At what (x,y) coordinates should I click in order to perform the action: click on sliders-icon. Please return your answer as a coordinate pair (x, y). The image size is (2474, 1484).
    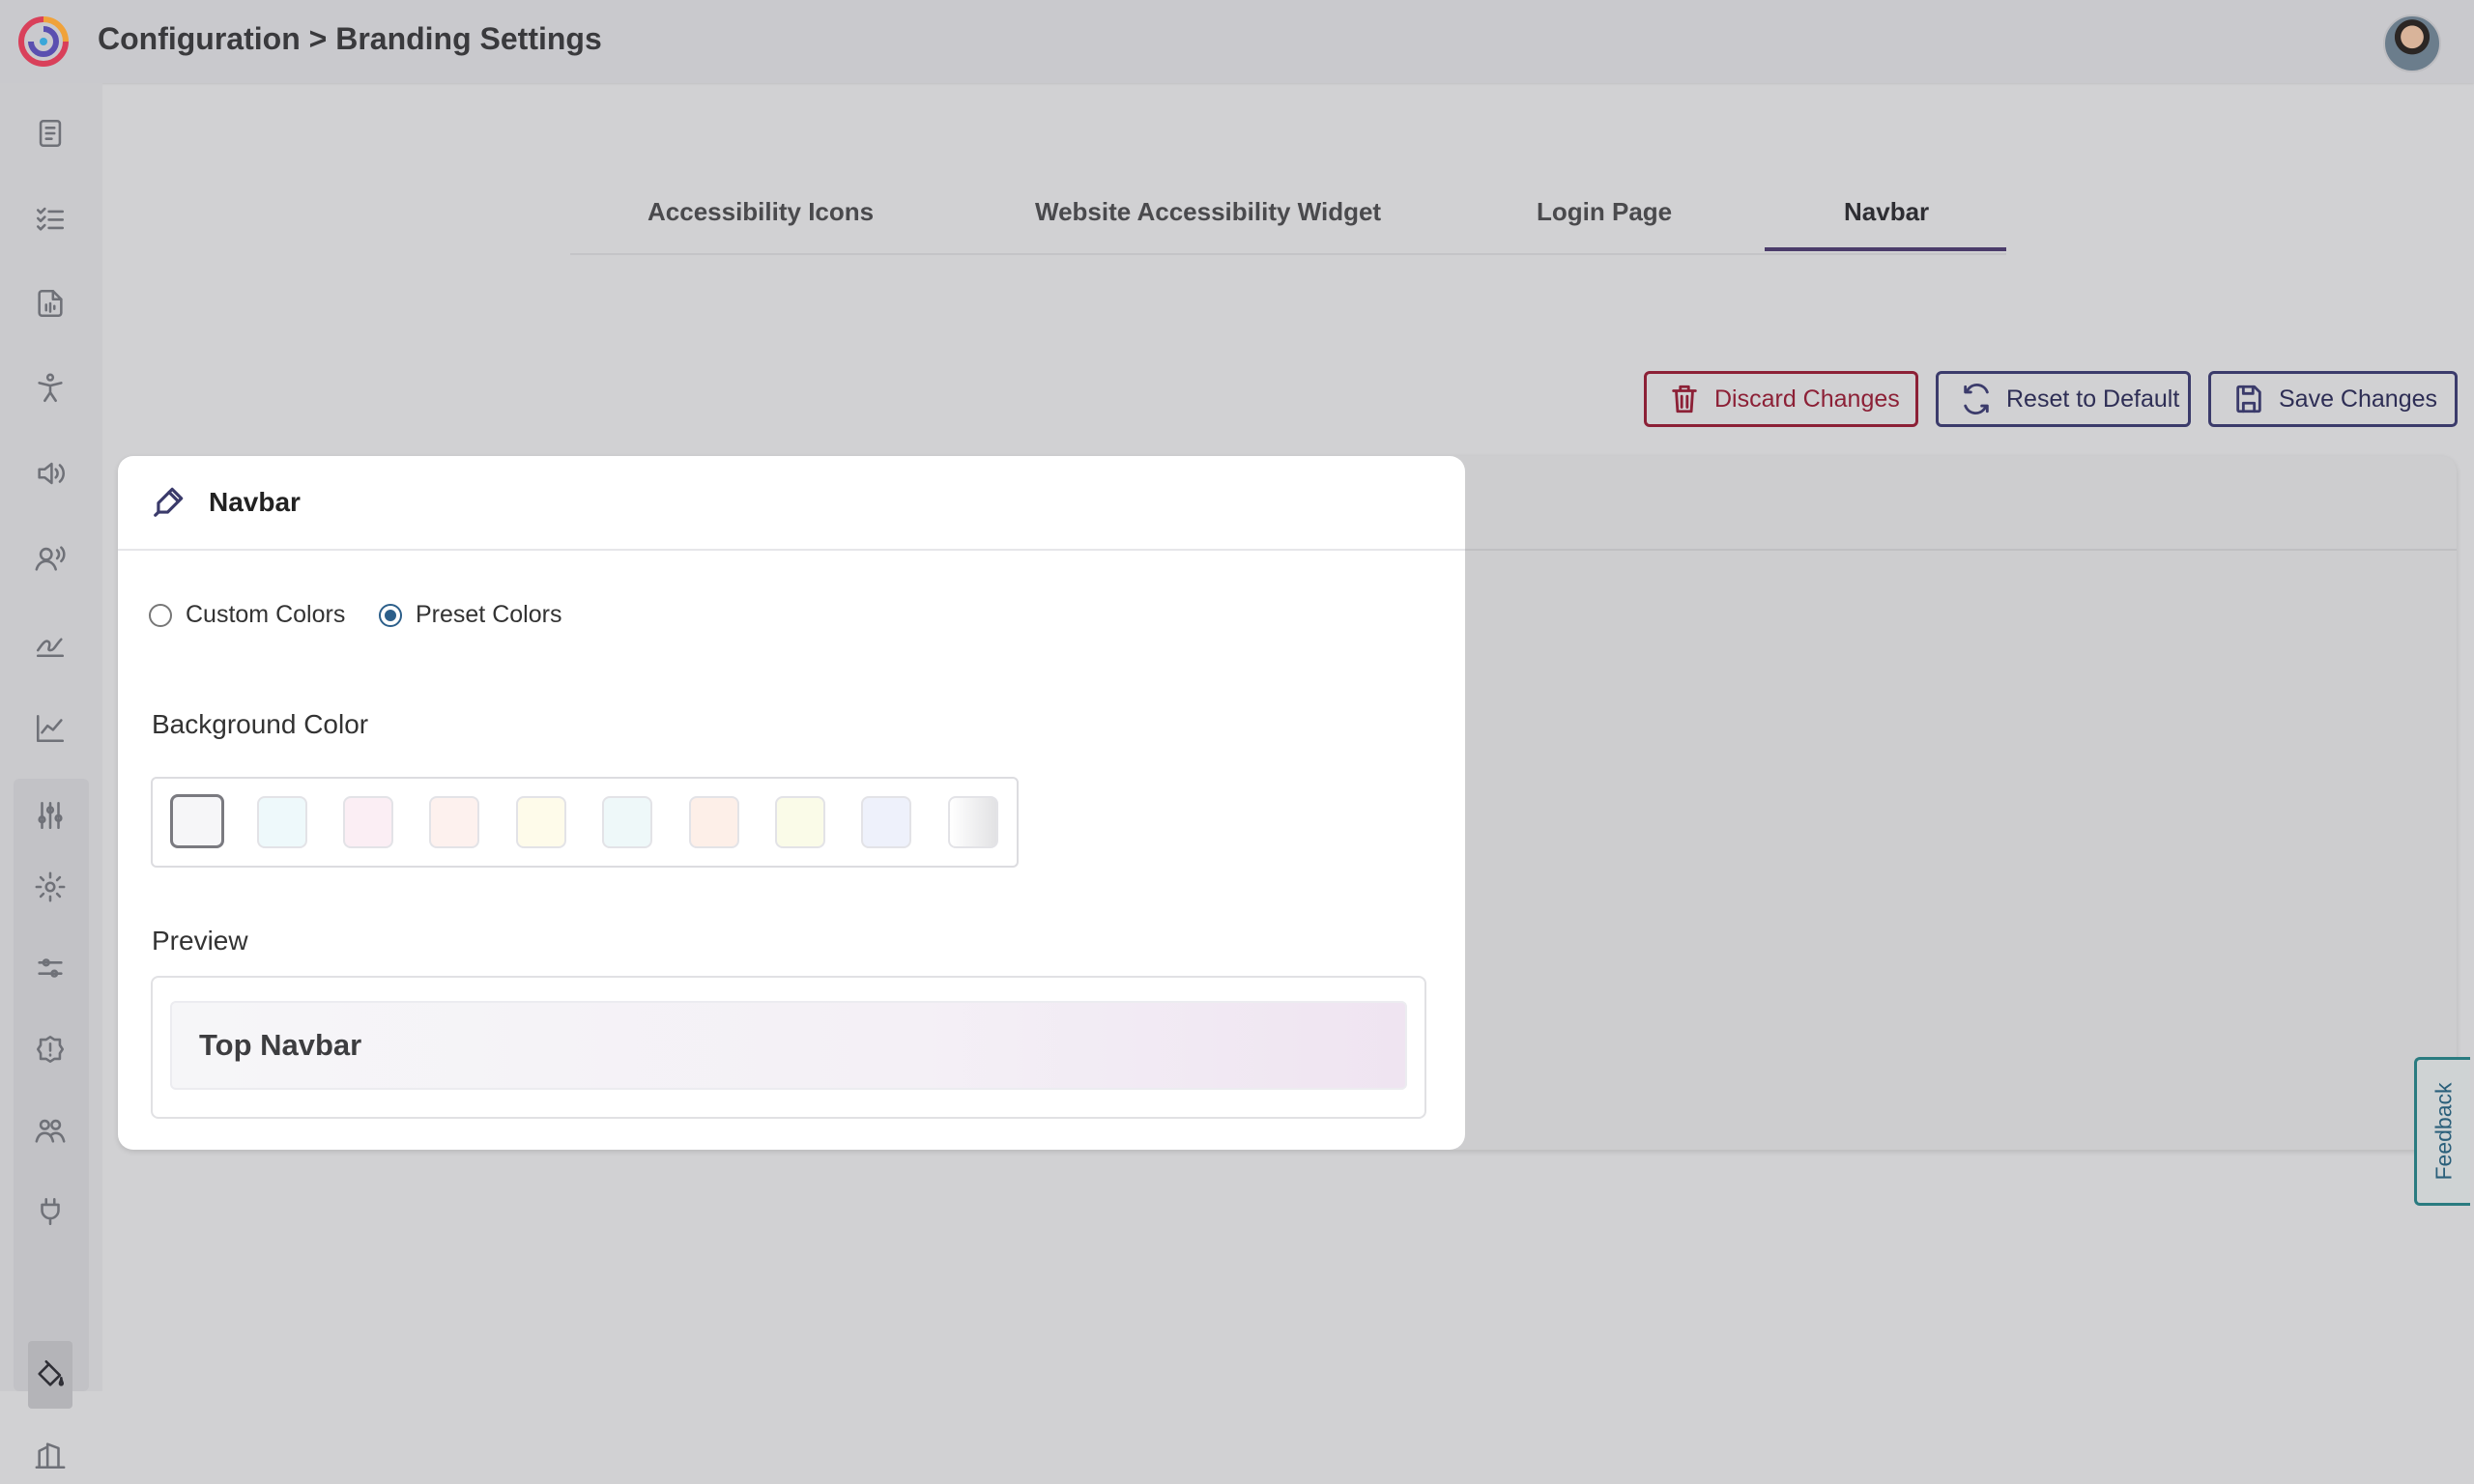
    Looking at the image, I should click on (51, 815).